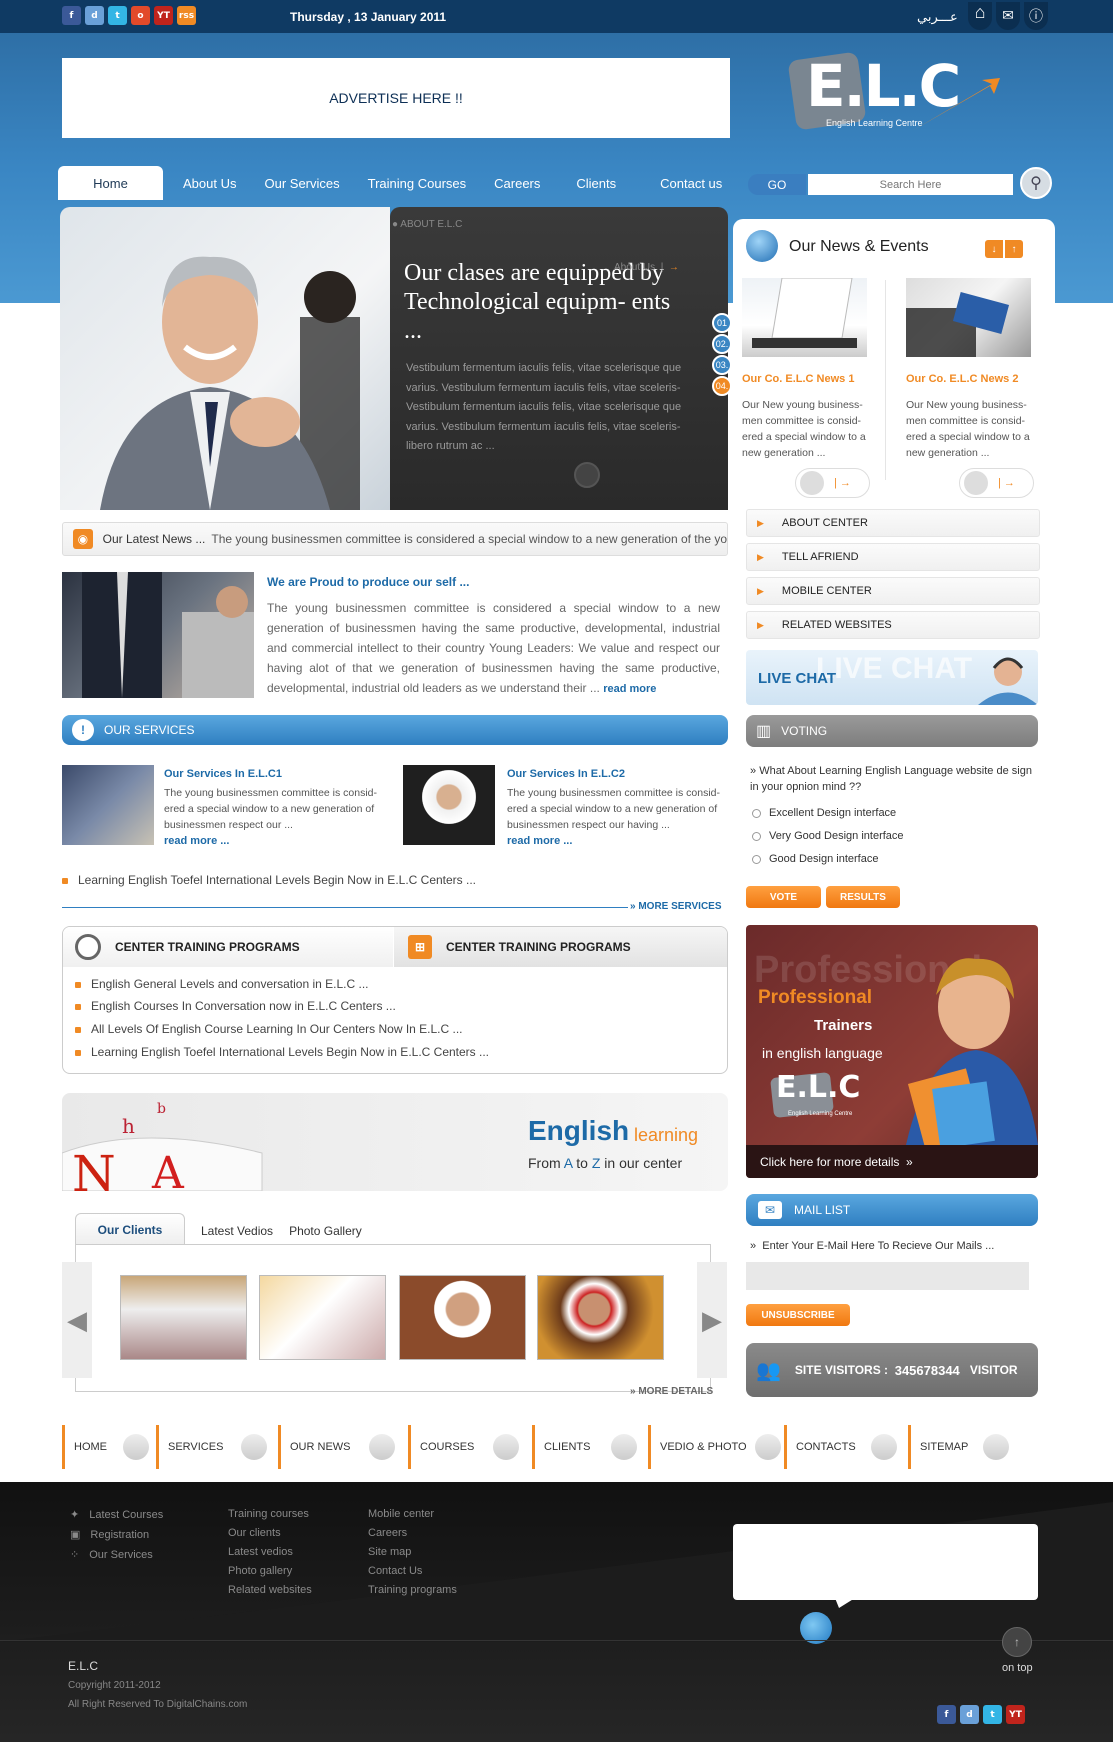 This screenshot has width=1113, height=1742. I want to click on advertisement-banner: ADVERTISE HERE !!, so click(396, 98).